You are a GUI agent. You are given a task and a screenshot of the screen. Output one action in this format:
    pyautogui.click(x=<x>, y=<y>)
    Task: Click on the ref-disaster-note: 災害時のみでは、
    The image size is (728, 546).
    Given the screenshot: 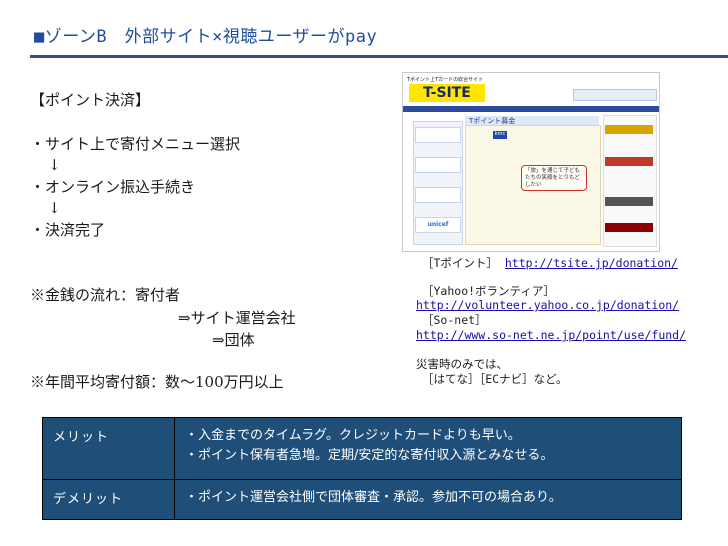 What is the action you would take?
    pyautogui.click(x=462, y=364)
    